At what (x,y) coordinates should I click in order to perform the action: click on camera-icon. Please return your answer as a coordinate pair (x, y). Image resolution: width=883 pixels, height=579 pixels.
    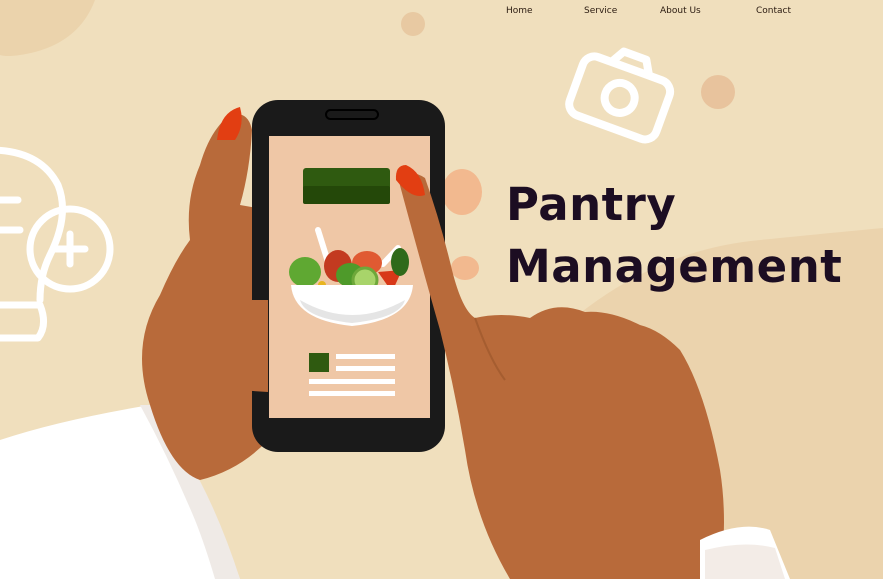
    Looking at the image, I should click on (620, 95).